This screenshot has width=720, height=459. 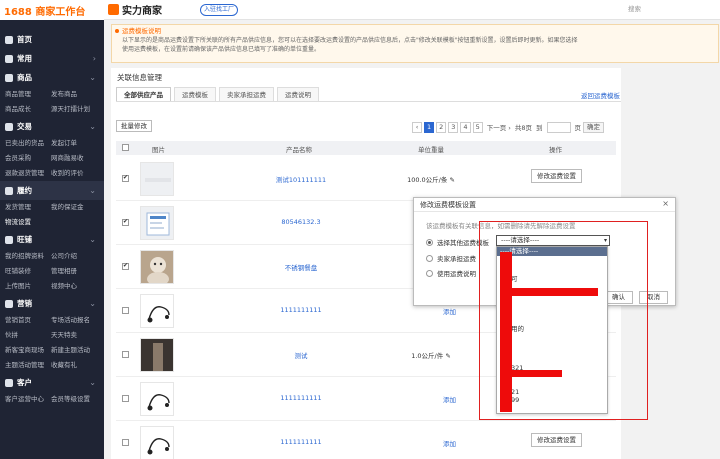 What do you see at coordinates (125, 147) in the screenshot?
I see `select-all-checkbox` at bounding box center [125, 147].